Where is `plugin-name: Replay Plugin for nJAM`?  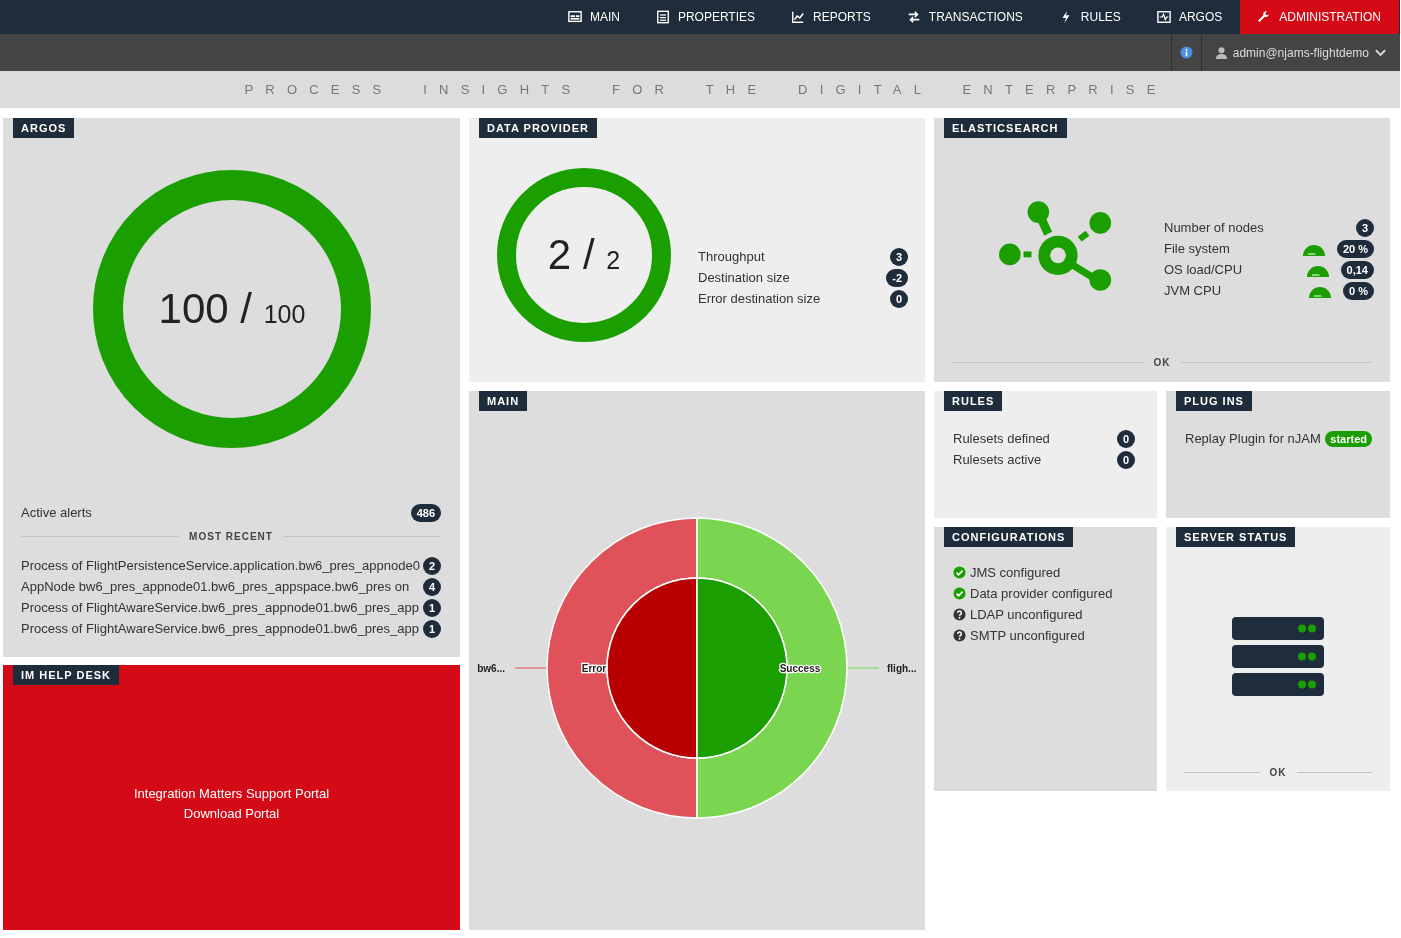 plugin-name: Replay Plugin for nJAM is located at coordinates (1253, 438).